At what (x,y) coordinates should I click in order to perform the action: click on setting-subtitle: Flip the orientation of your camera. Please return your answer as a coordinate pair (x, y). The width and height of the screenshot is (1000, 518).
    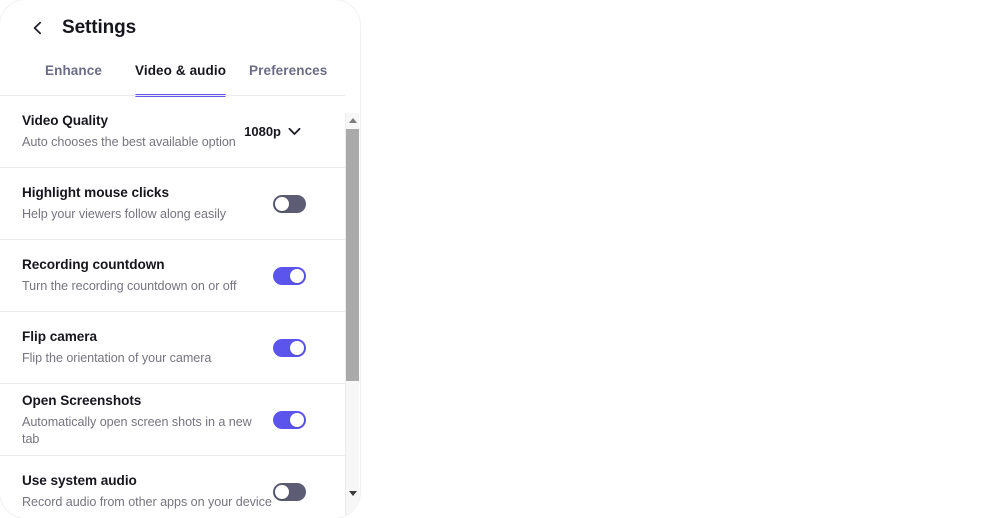
    Looking at the image, I should click on (117, 358).